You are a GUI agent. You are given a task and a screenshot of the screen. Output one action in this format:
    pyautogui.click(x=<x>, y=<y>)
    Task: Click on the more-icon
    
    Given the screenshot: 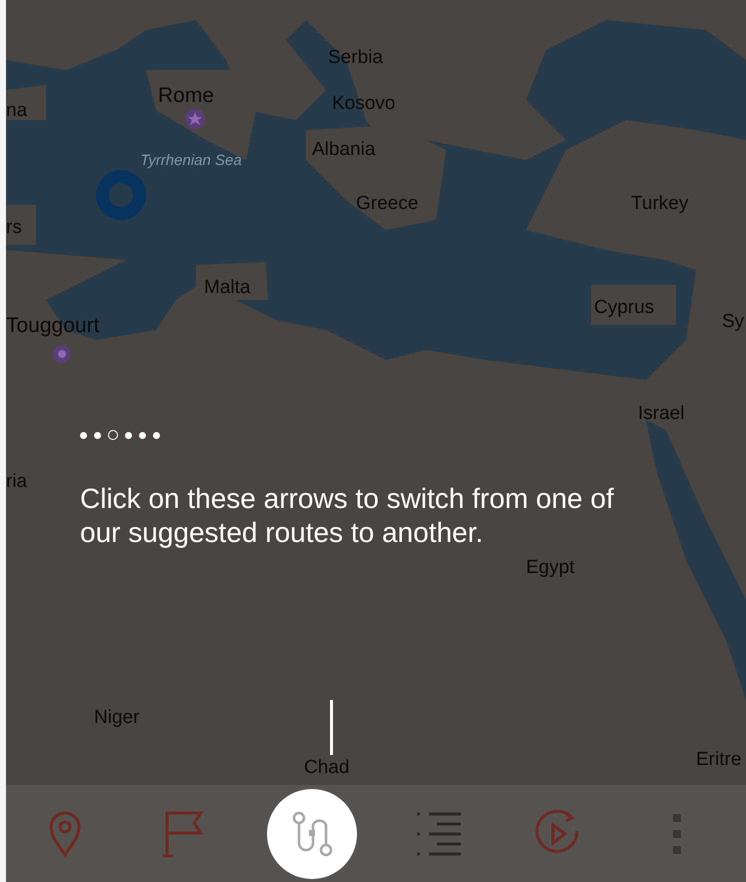 What is the action you would take?
    pyautogui.click(x=677, y=833)
    